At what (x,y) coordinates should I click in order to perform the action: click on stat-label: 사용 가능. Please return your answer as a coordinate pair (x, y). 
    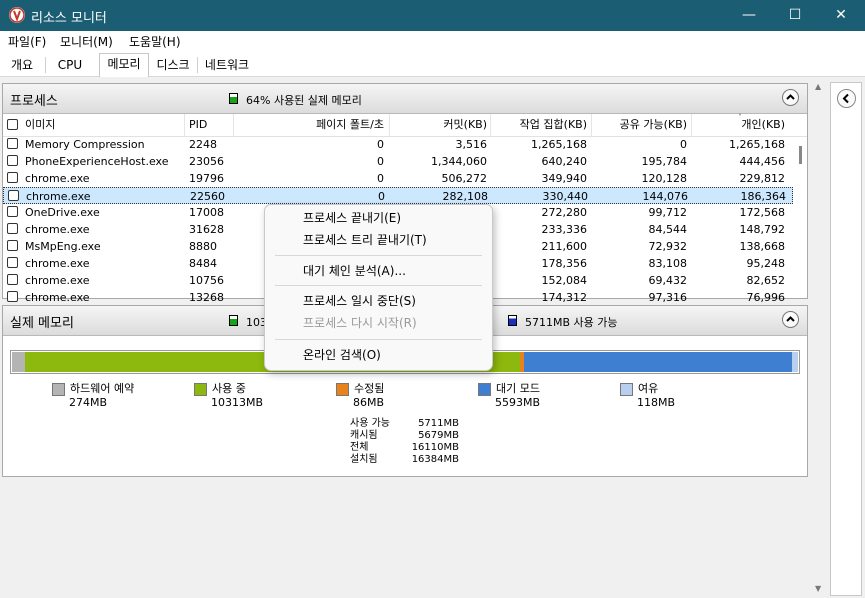
    Looking at the image, I should click on (370, 423).